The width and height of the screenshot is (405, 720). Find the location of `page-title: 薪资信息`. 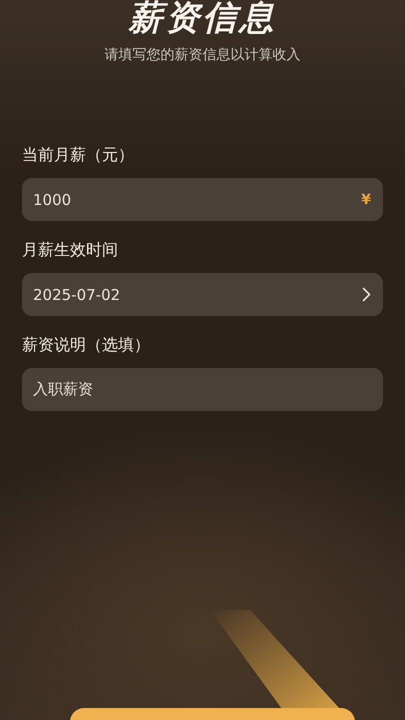

page-title: 薪资信息 is located at coordinates (202, 19).